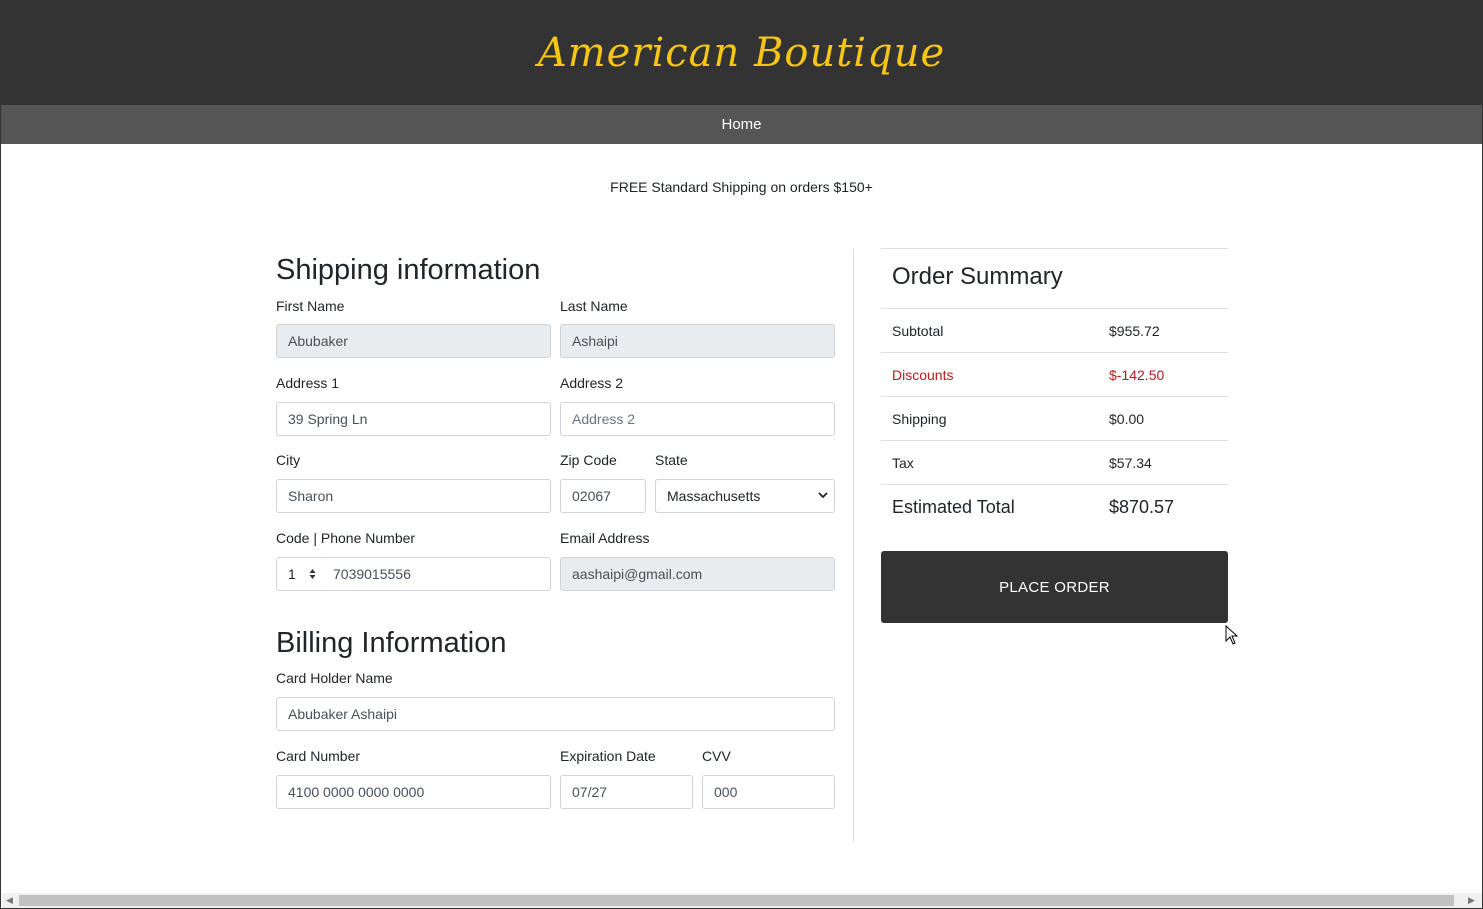  I want to click on subtotal-label: Subtotal, so click(918, 331).